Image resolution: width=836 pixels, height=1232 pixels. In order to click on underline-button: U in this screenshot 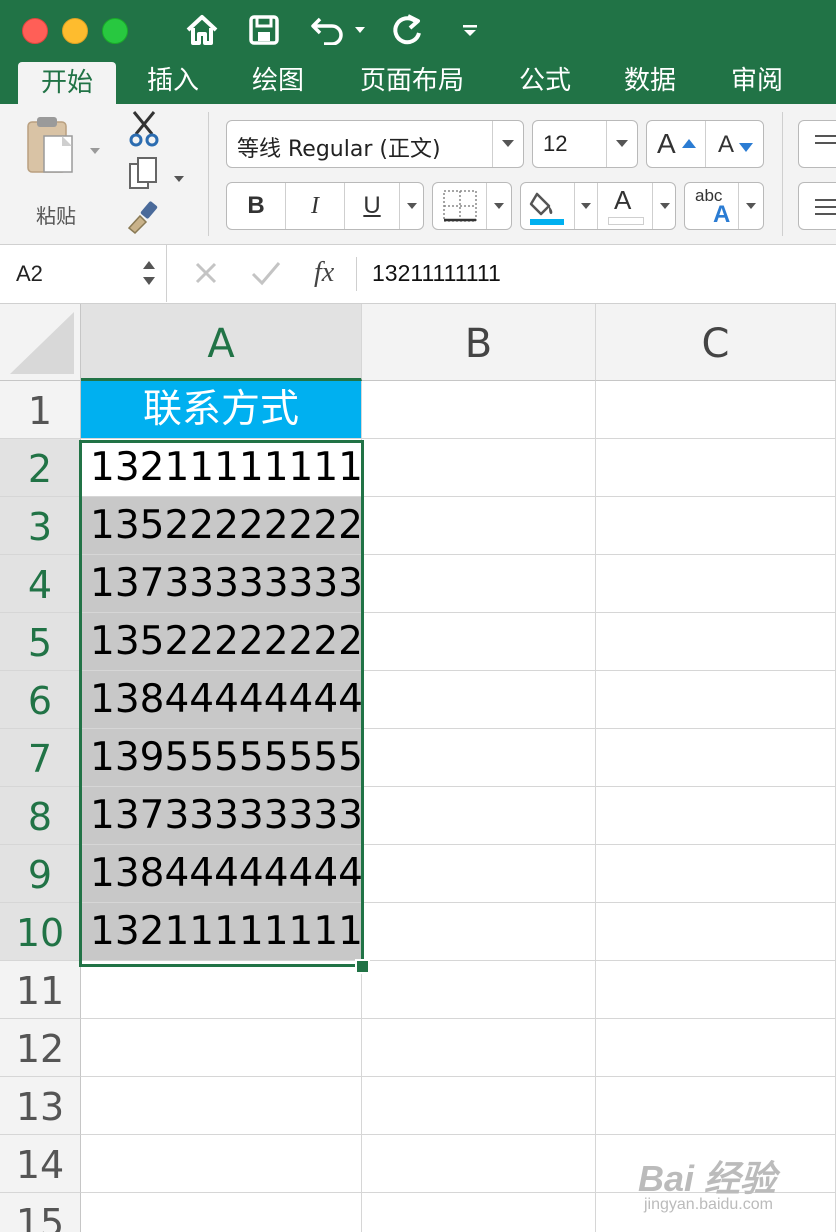, I will do `click(372, 206)`.